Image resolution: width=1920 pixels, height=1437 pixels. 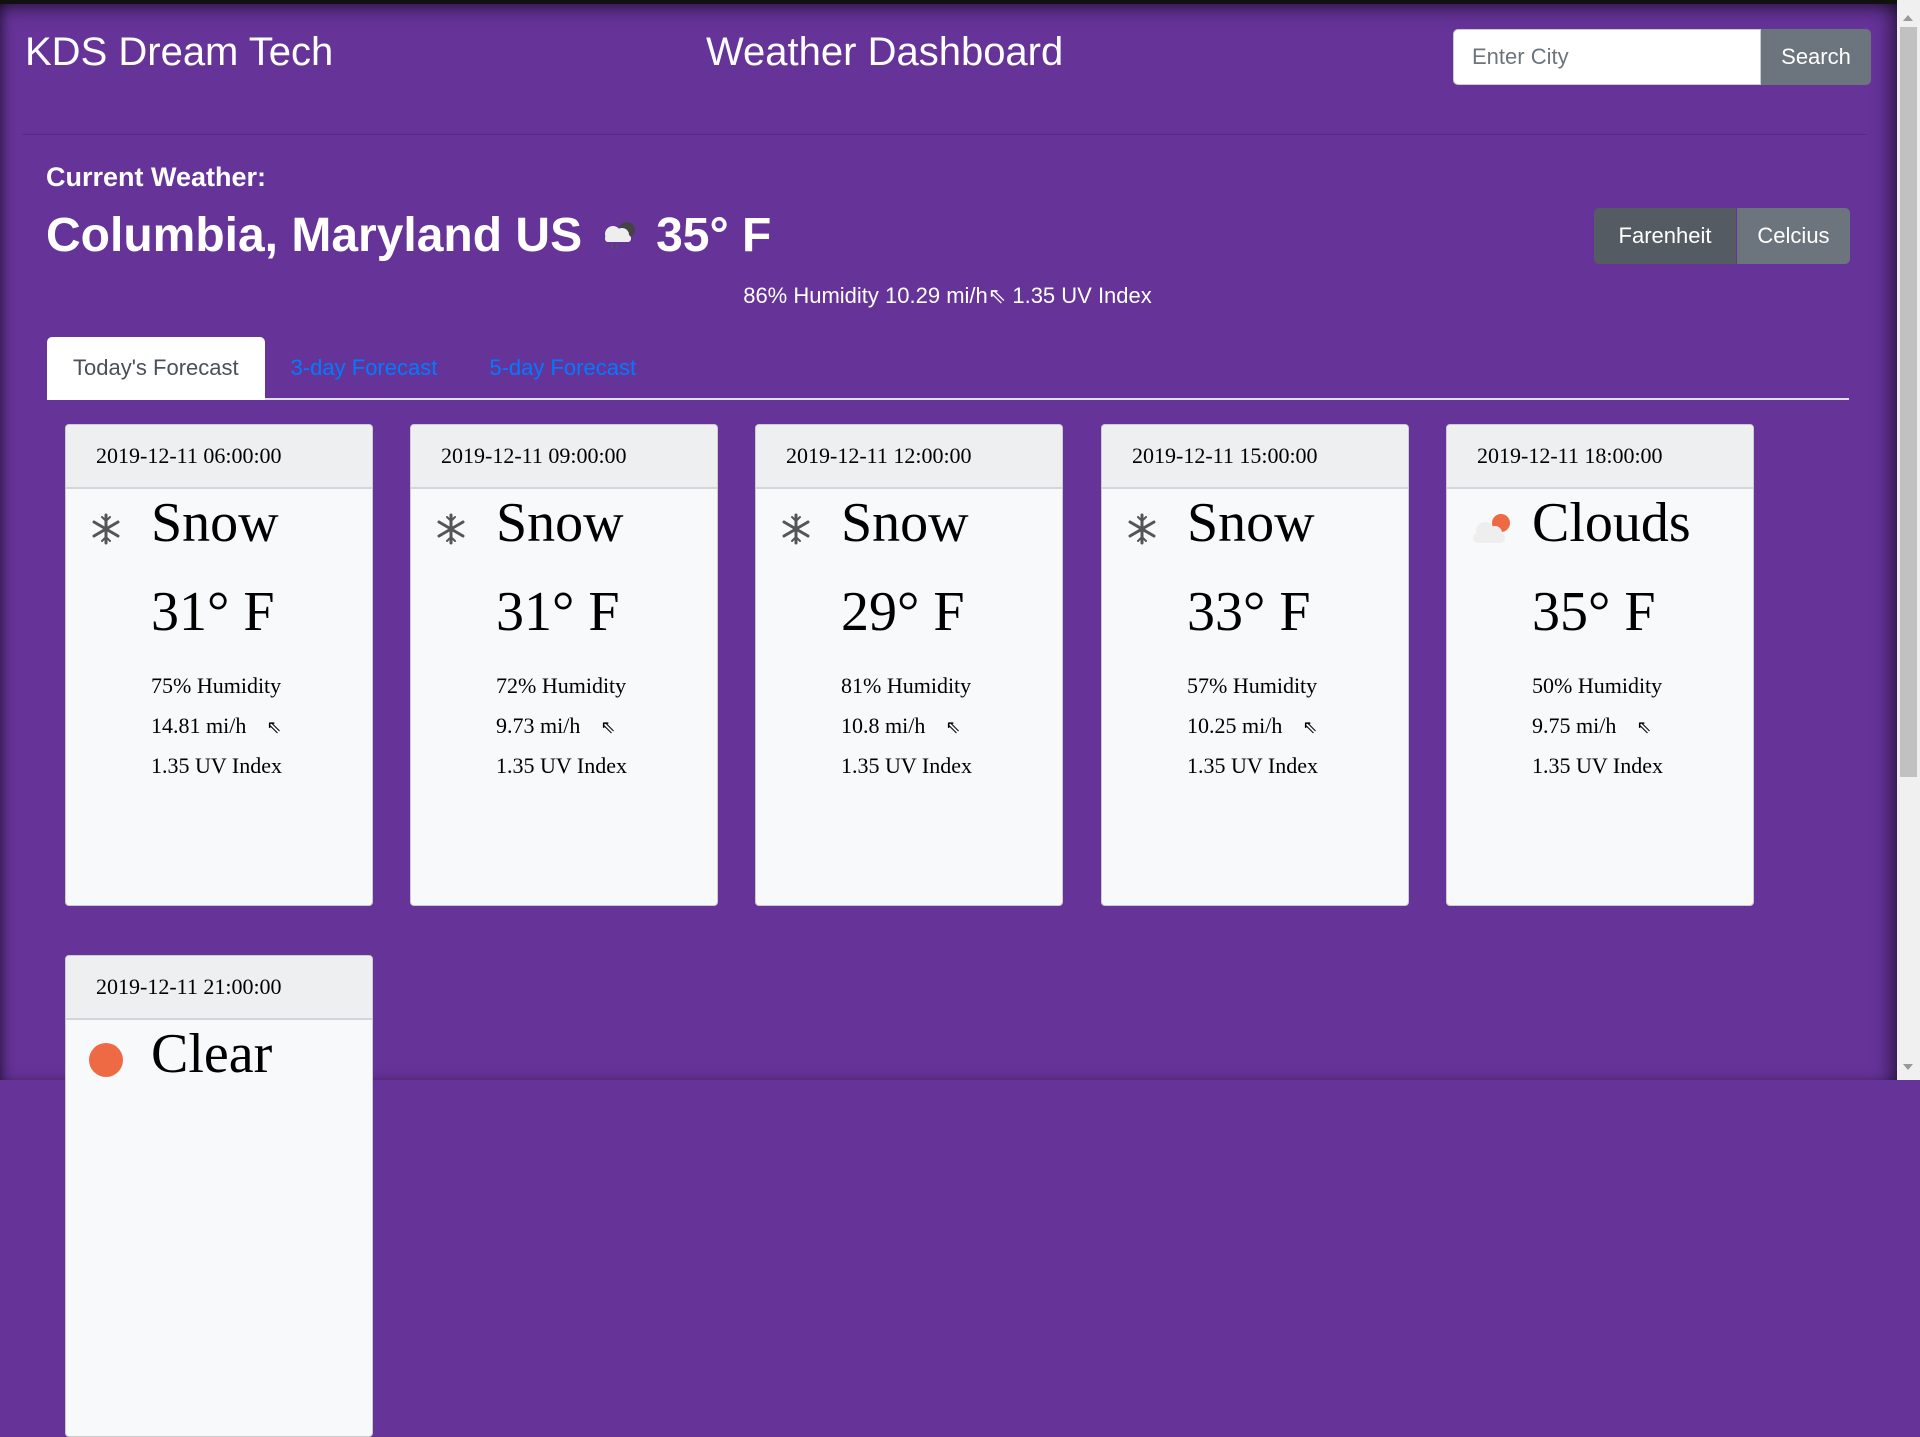 I want to click on search-form: Search, so click(x=1662, y=57).